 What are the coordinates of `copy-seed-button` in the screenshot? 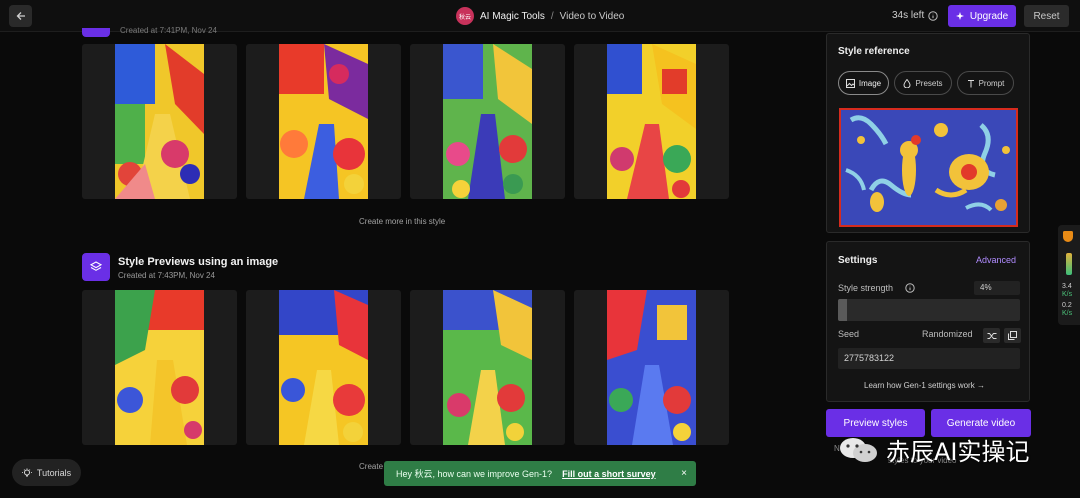 It's located at (1012, 335).